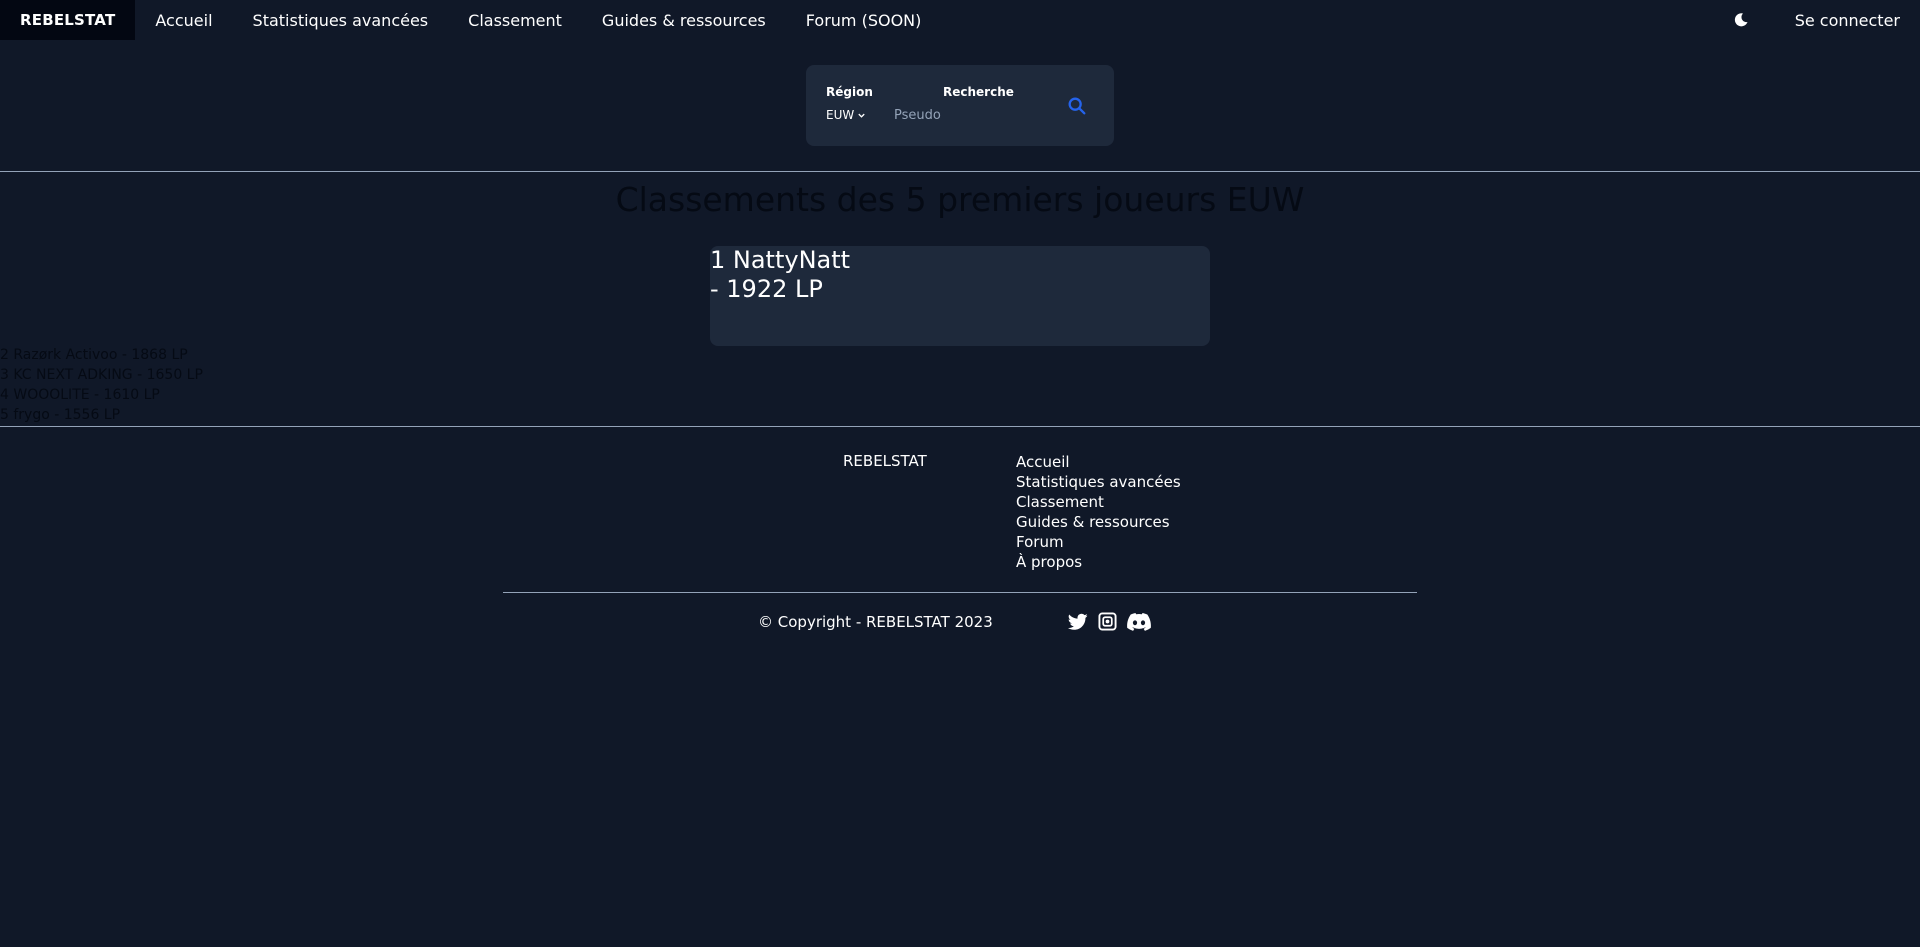  I want to click on footer-link-forum: Forum, so click(1098, 542).